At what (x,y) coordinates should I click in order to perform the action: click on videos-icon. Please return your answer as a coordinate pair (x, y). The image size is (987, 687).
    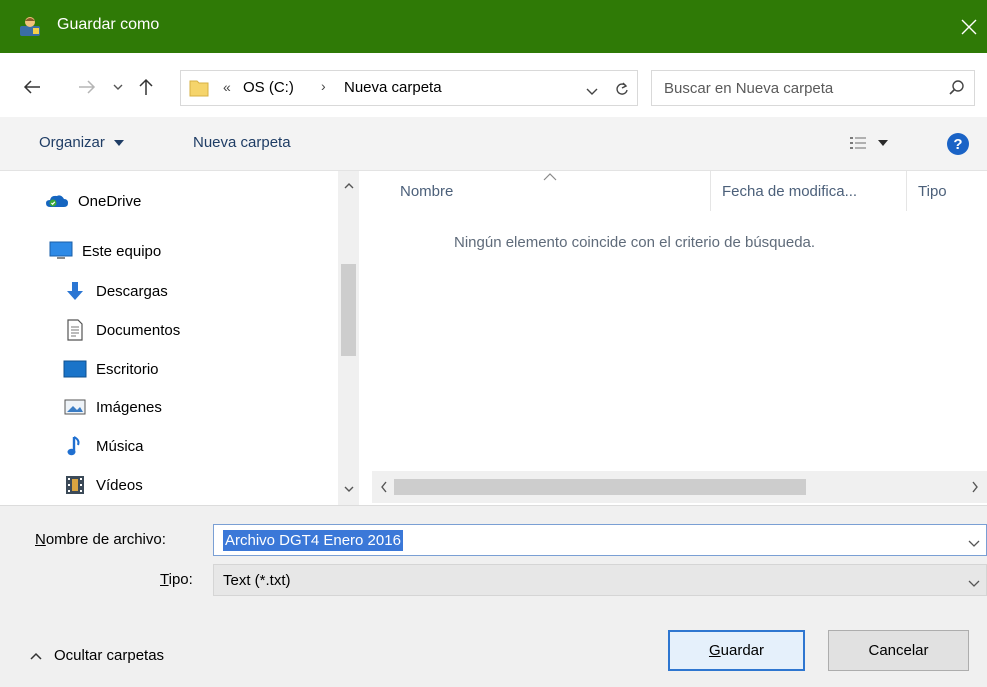
    Looking at the image, I should click on (75, 485).